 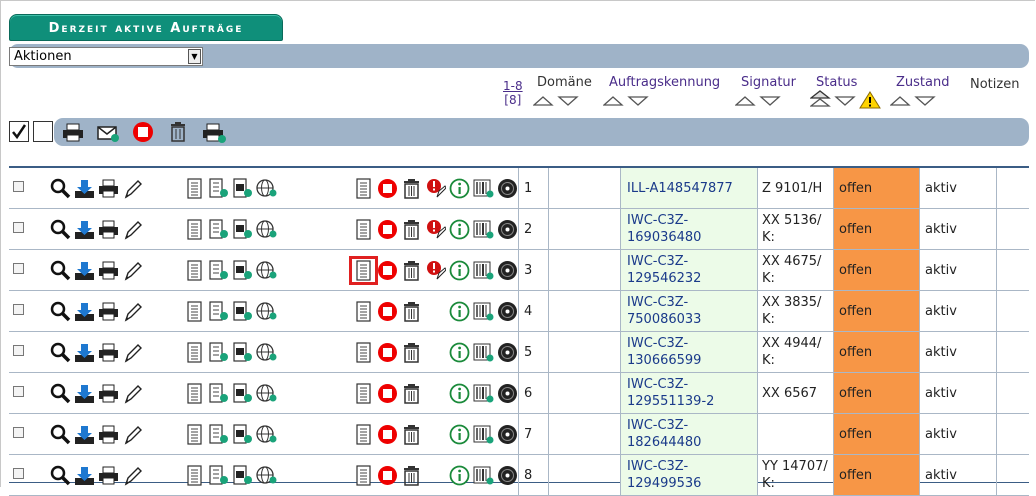 I want to click on row-order-id: IWC-C3Z-129551139-2, so click(x=689, y=393).